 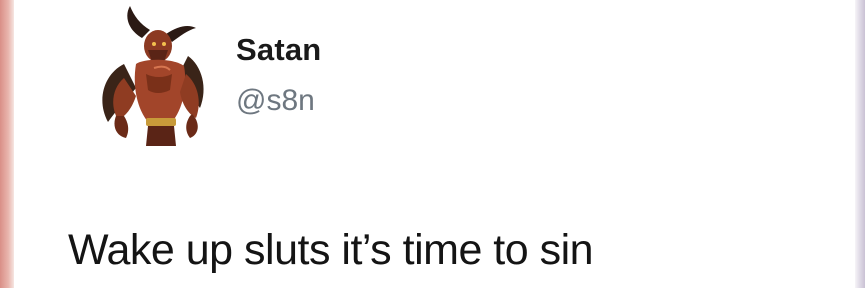 I want to click on author-display-name: Satan, so click(x=278, y=50).